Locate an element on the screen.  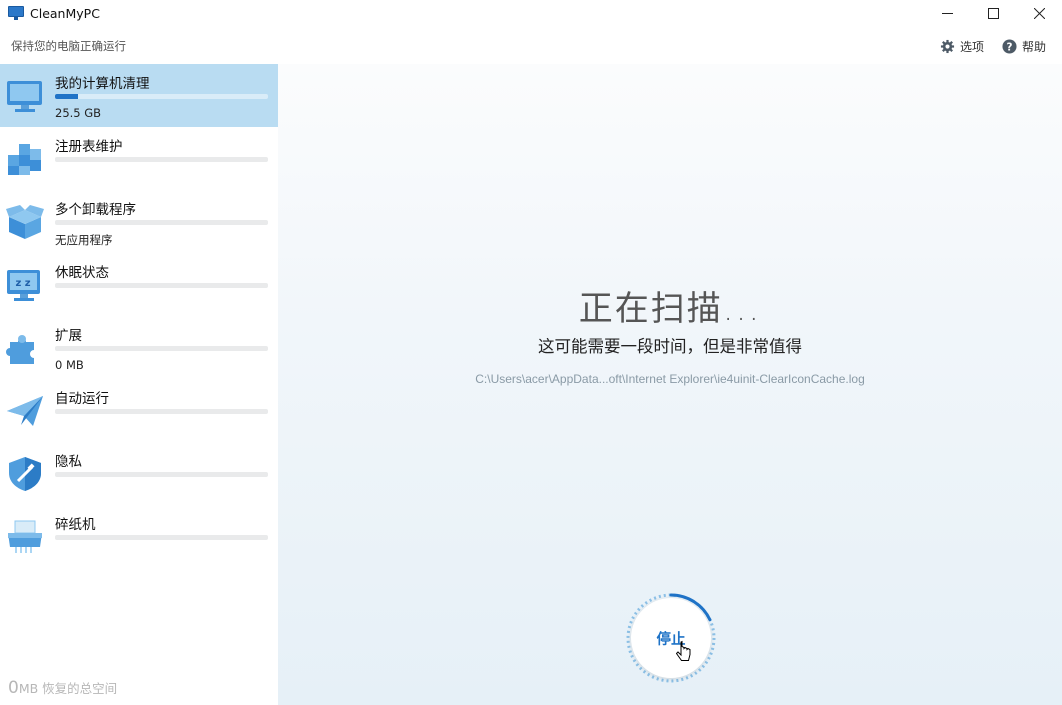
sidebar-item-label: 多个卸载程序 is located at coordinates (95, 210).